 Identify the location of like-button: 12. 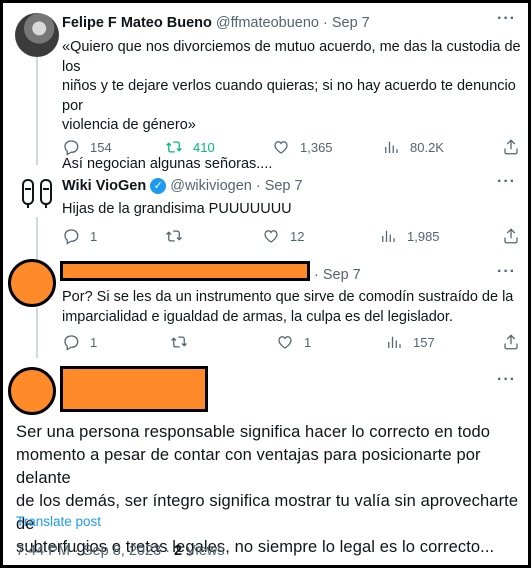
(283, 236).